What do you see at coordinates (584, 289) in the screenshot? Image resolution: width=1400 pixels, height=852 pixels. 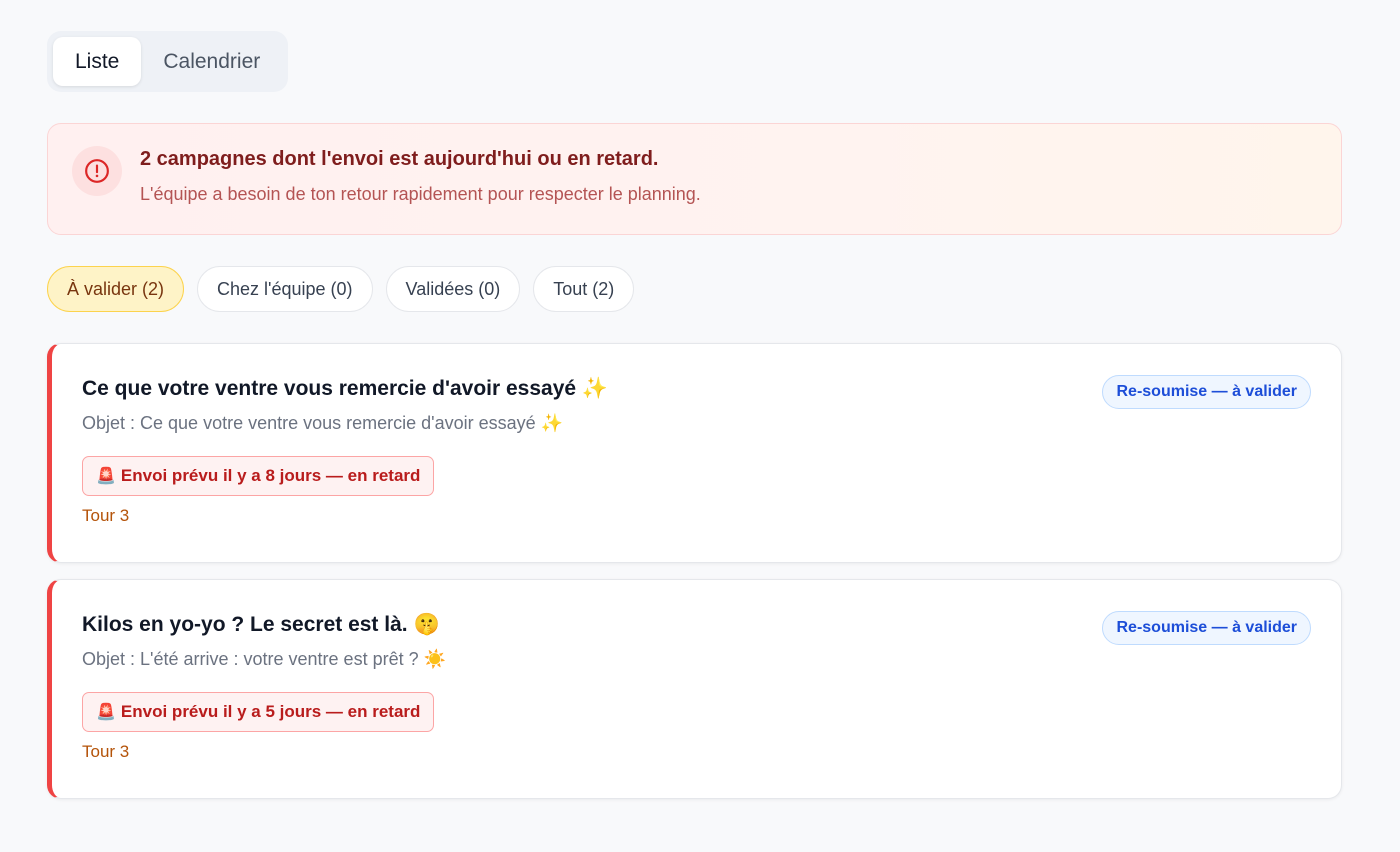 I see `filter-tout: Tout (2)` at bounding box center [584, 289].